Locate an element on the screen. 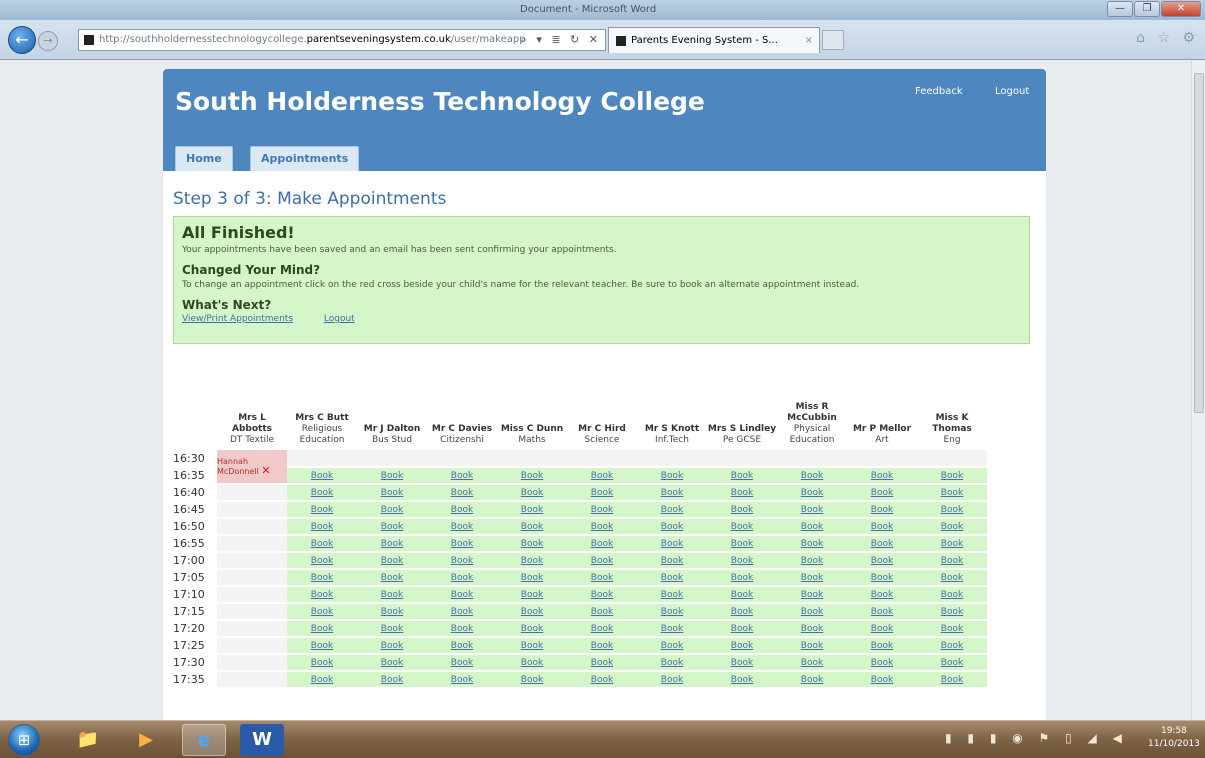  media-player-icon: ▶ is located at coordinates (146, 740).